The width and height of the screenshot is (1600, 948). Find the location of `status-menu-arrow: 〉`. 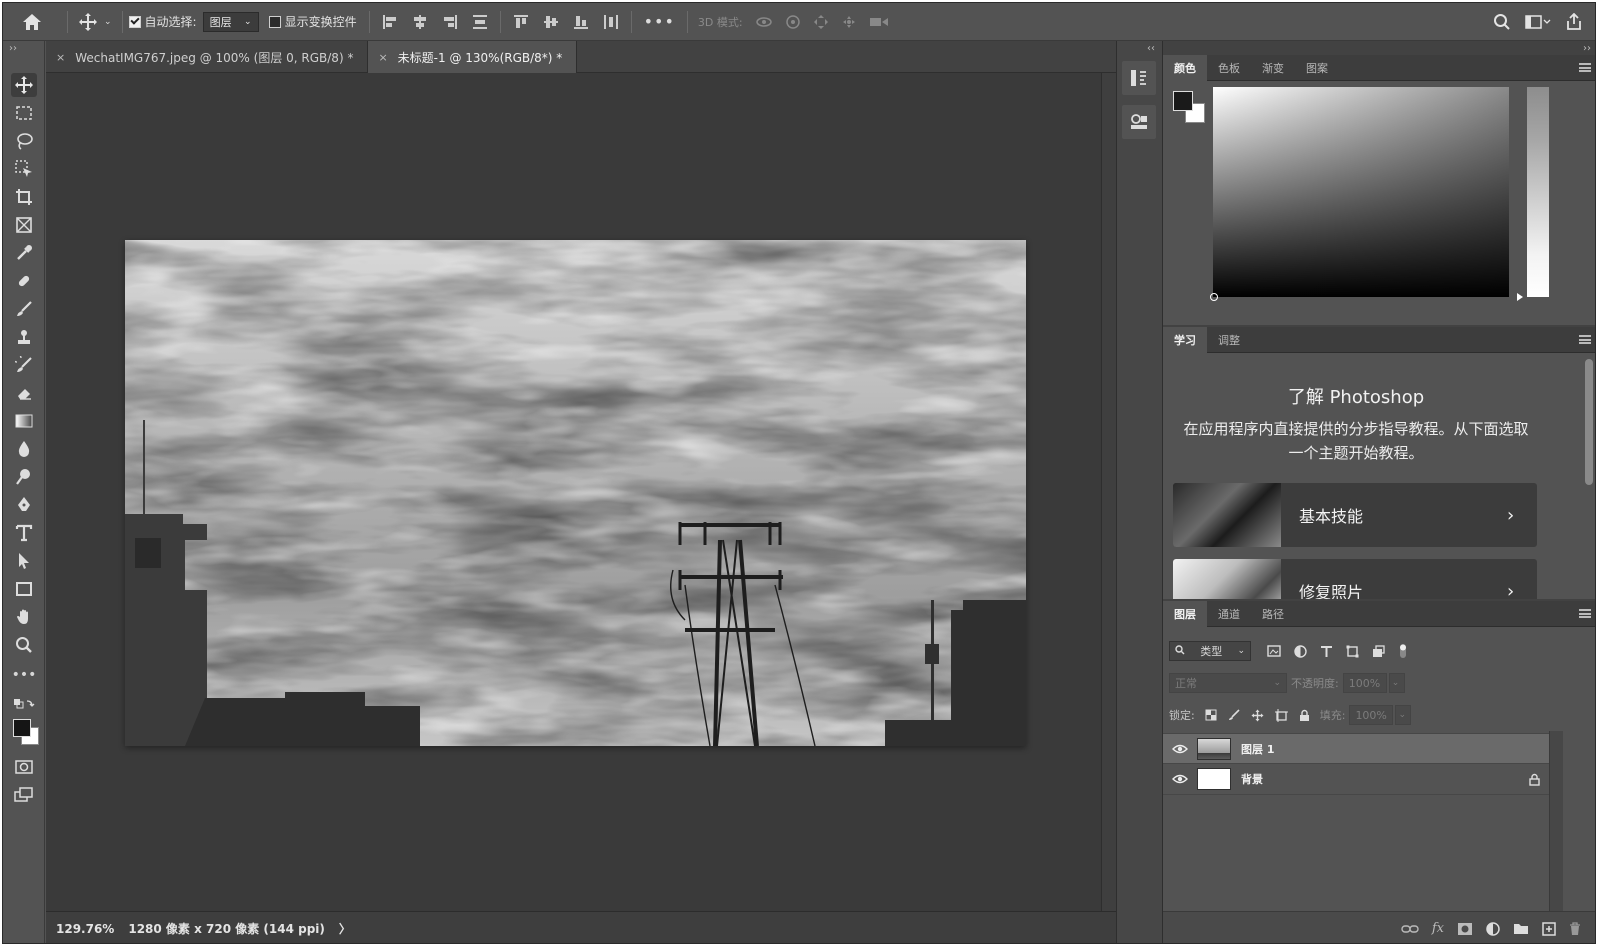

status-menu-arrow: 〉 is located at coordinates (345, 928).